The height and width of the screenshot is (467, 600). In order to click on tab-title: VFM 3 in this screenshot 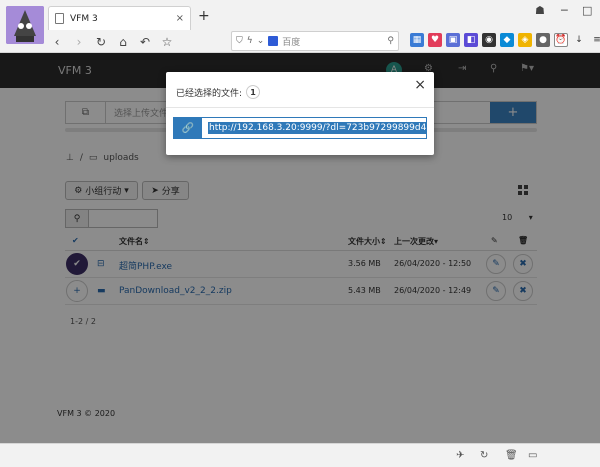, I will do `click(84, 18)`.